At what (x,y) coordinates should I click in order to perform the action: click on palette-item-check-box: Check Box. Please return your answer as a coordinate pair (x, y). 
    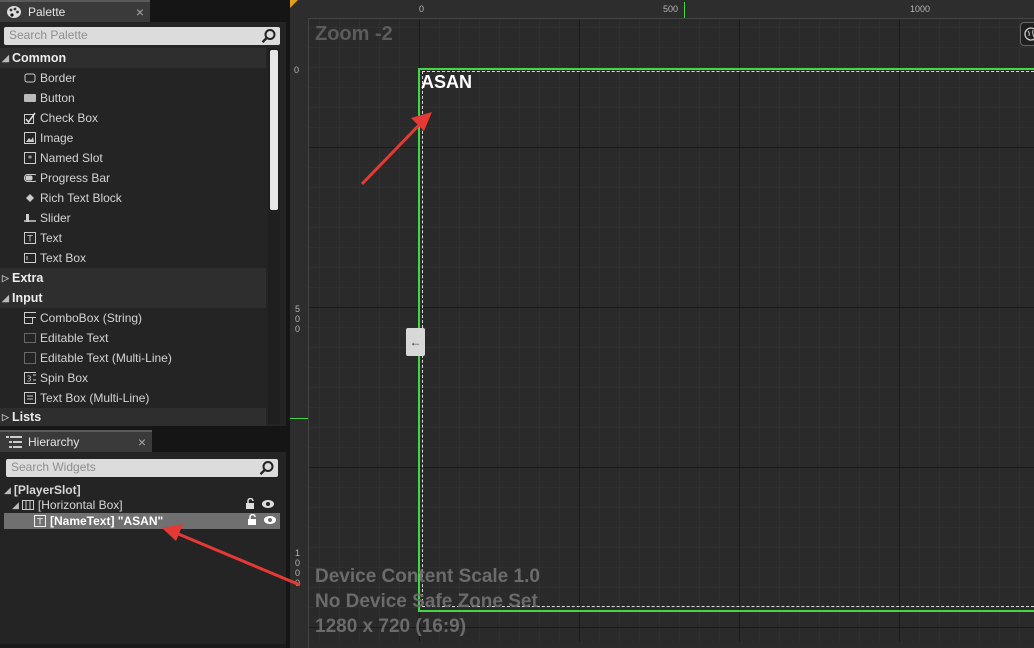
    Looking at the image, I should click on (133, 118).